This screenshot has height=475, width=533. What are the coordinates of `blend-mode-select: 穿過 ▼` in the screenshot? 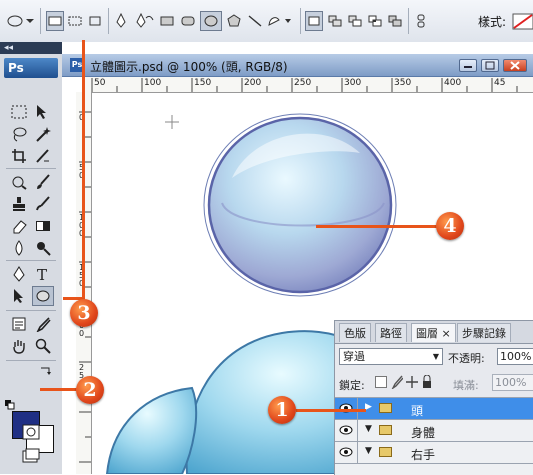 It's located at (391, 356).